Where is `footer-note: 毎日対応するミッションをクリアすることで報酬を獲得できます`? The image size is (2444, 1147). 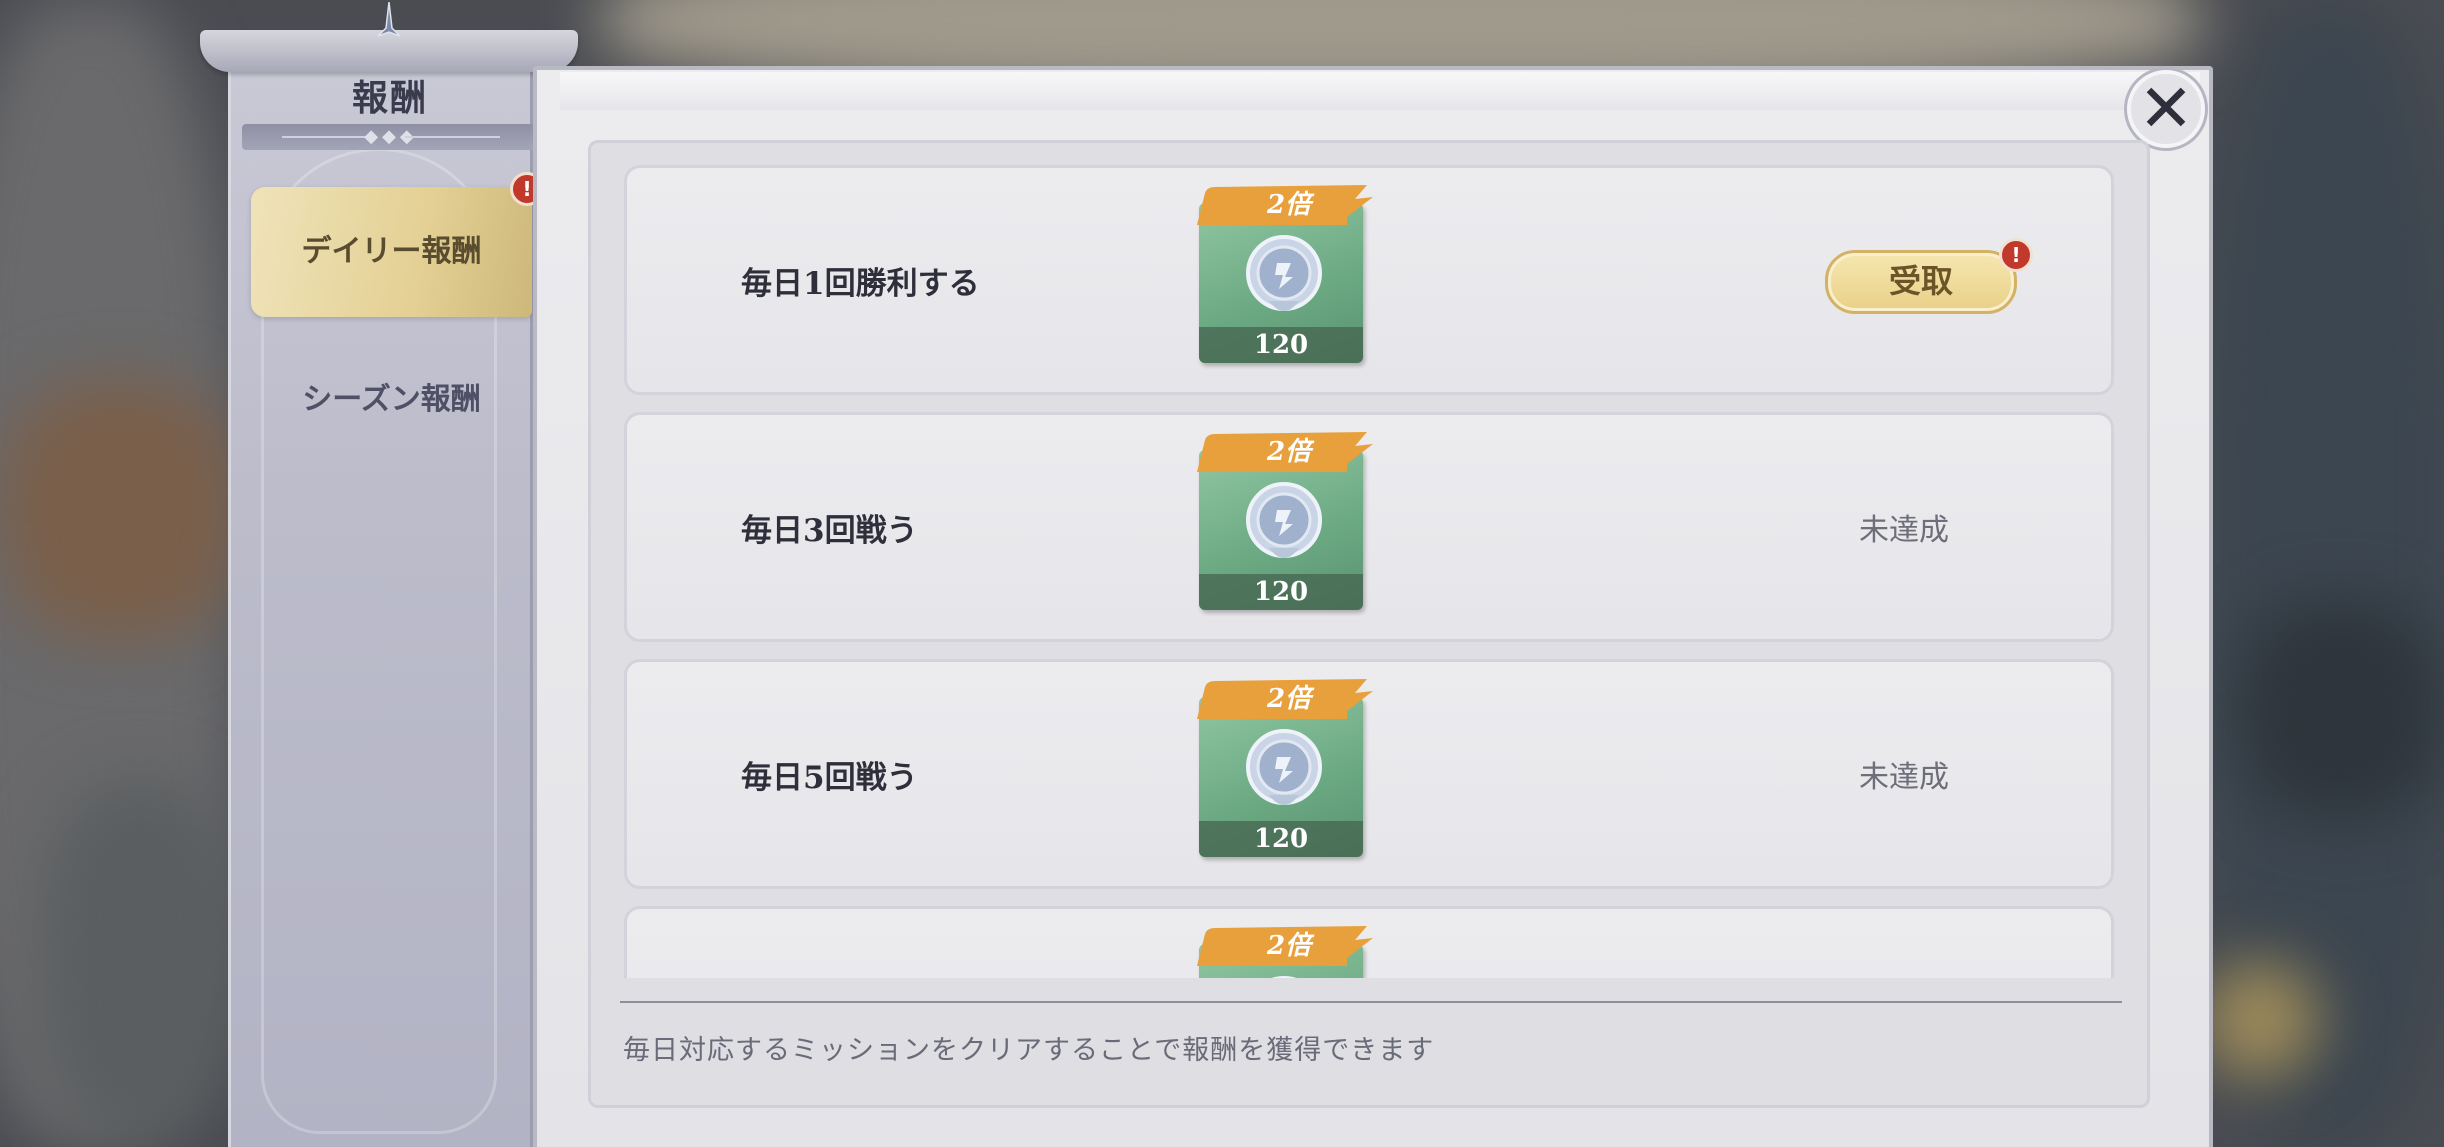 footer-note: 毎日対応するミッションをクリアすることで報酬を獲得できます is located at coordinates (1029, 1050).